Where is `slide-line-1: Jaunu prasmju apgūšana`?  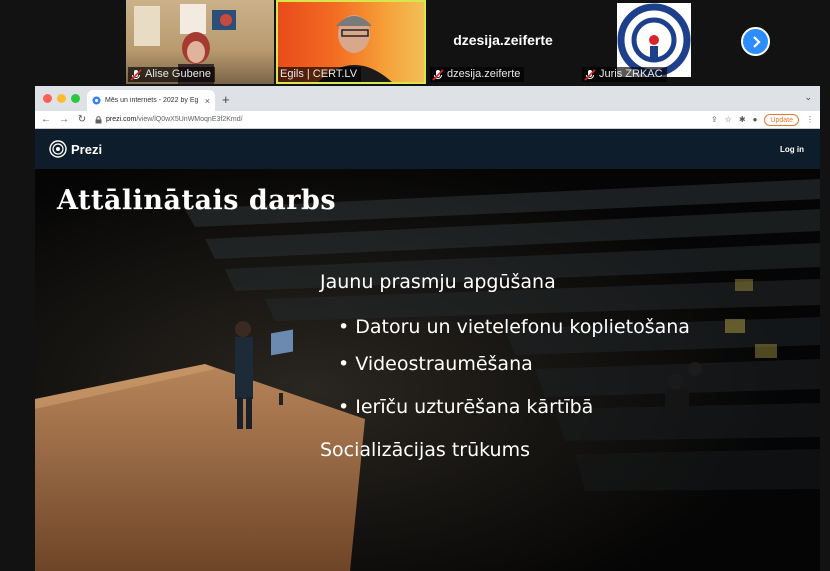
slide-line-1: Jaunu prasmju apgūšana is located at coordinates (438, 282).